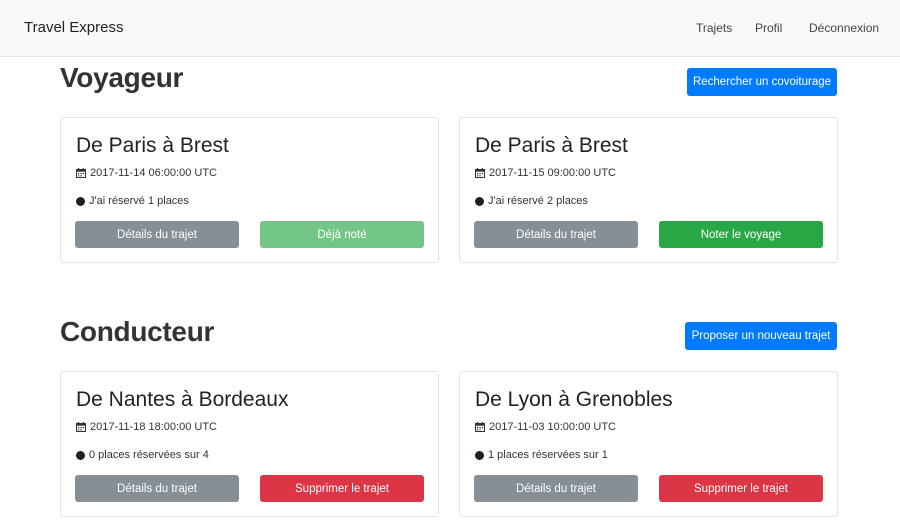 Image resolution: width=900 pixels, height=521 pixels. I want to click on card-status-text: 0 places réservées sur 4, so click(149, 455).